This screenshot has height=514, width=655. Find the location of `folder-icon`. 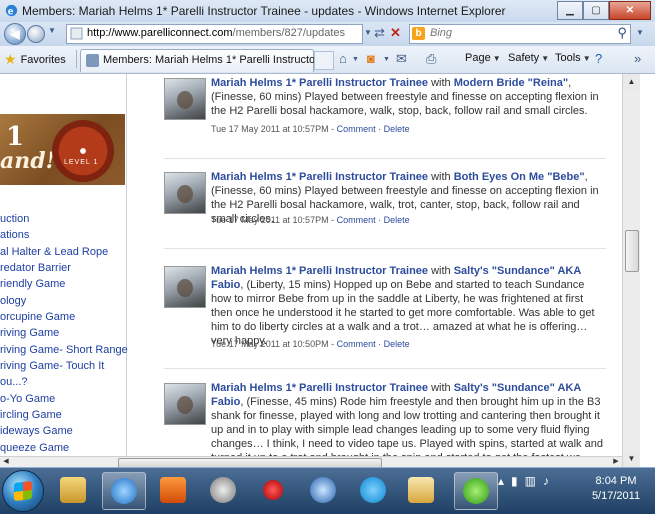

folder-icon is located at coordinates (421, 490).